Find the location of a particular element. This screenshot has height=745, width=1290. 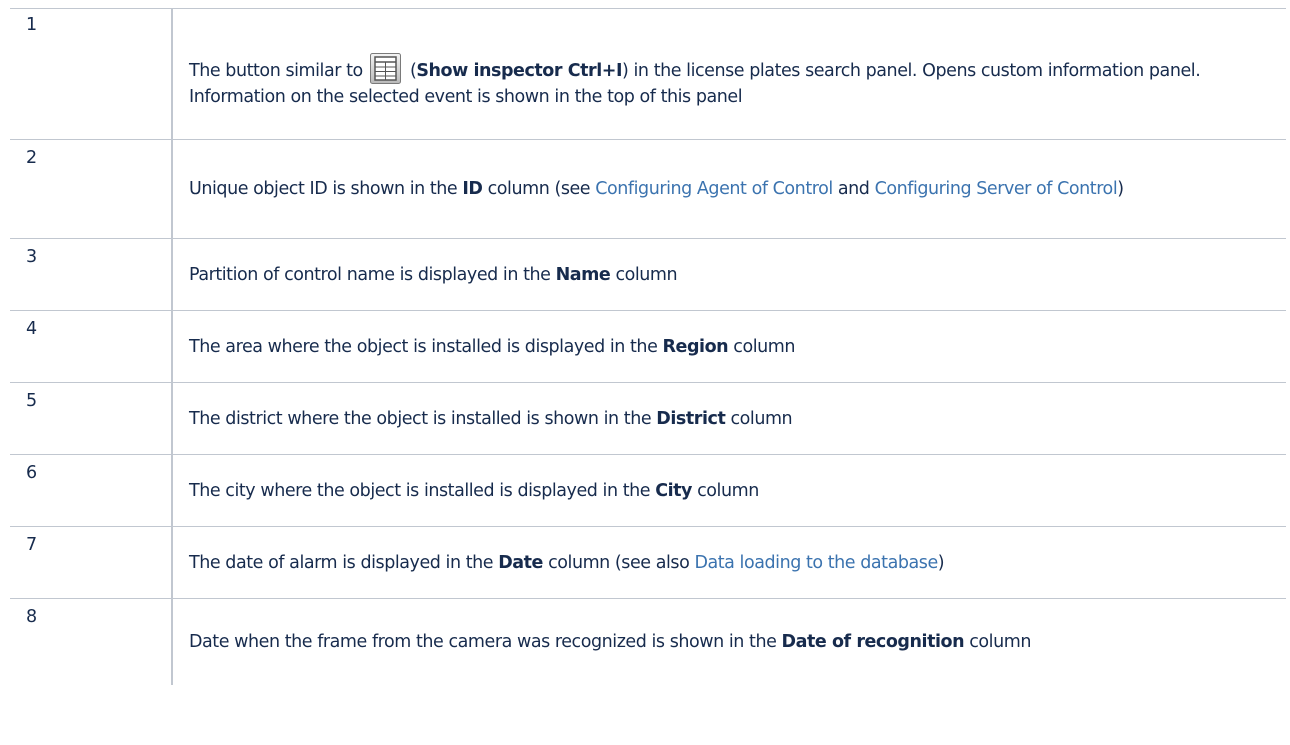

row-number-cell: 8 is located at coordinates (91, 641).